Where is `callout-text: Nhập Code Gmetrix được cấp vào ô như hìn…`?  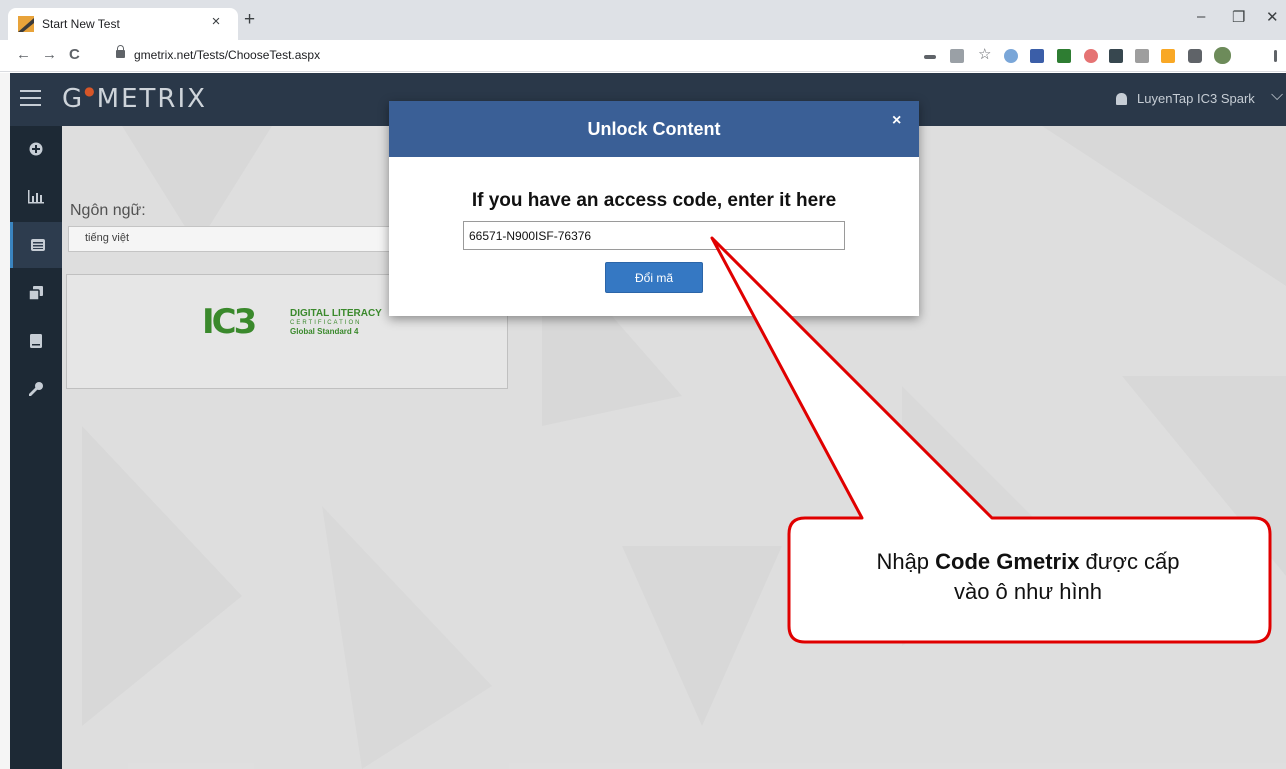 callout-text: Nhập Code Gmetrix được cấp vào ô như hìn… is located at coordinates (1028, 576).